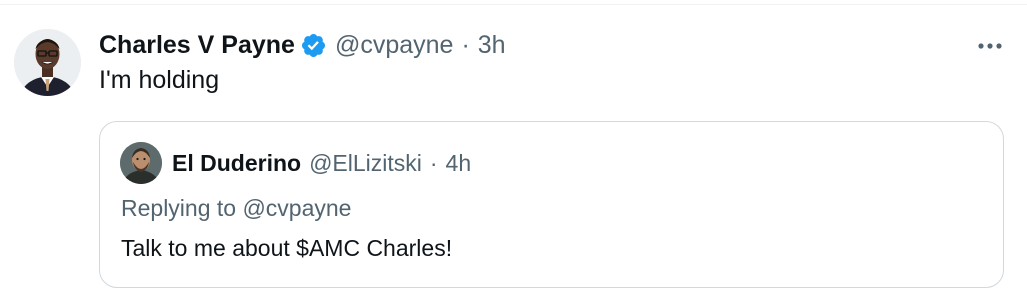 The width and height of the screenshot is (1027, 304). I want to click on tweet-timestamp: 3h, so click(492, 45).